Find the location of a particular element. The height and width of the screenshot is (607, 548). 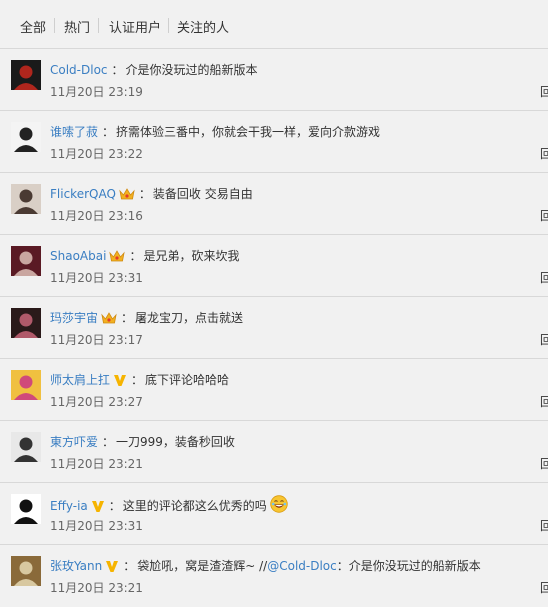

comment-timestamp: 11月20日 23:19 is located at coordinates (96, 92).